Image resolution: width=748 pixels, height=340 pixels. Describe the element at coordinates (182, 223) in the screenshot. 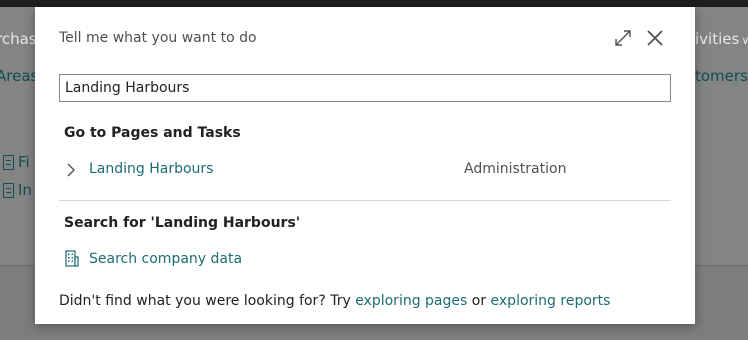

I see `search-section-heading: Search for 'Landing Harbours'` at that location.